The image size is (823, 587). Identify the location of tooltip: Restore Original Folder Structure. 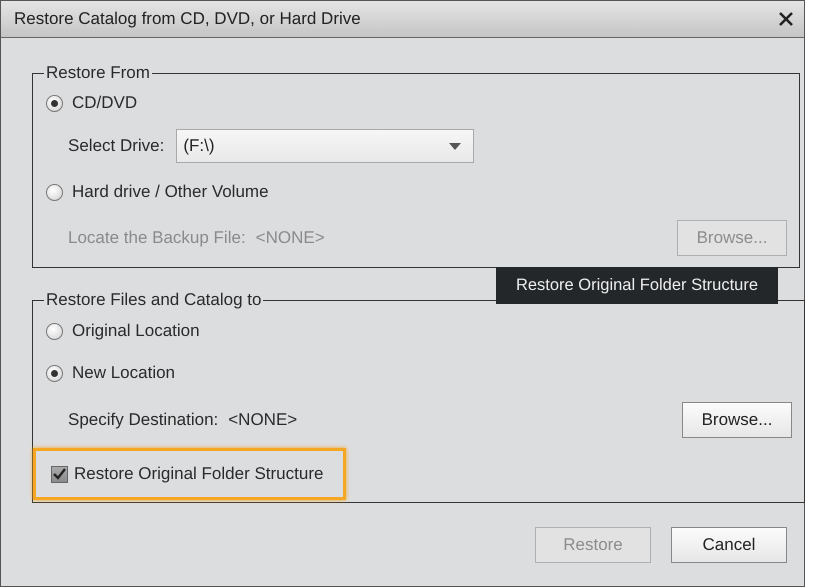
(637, 285).